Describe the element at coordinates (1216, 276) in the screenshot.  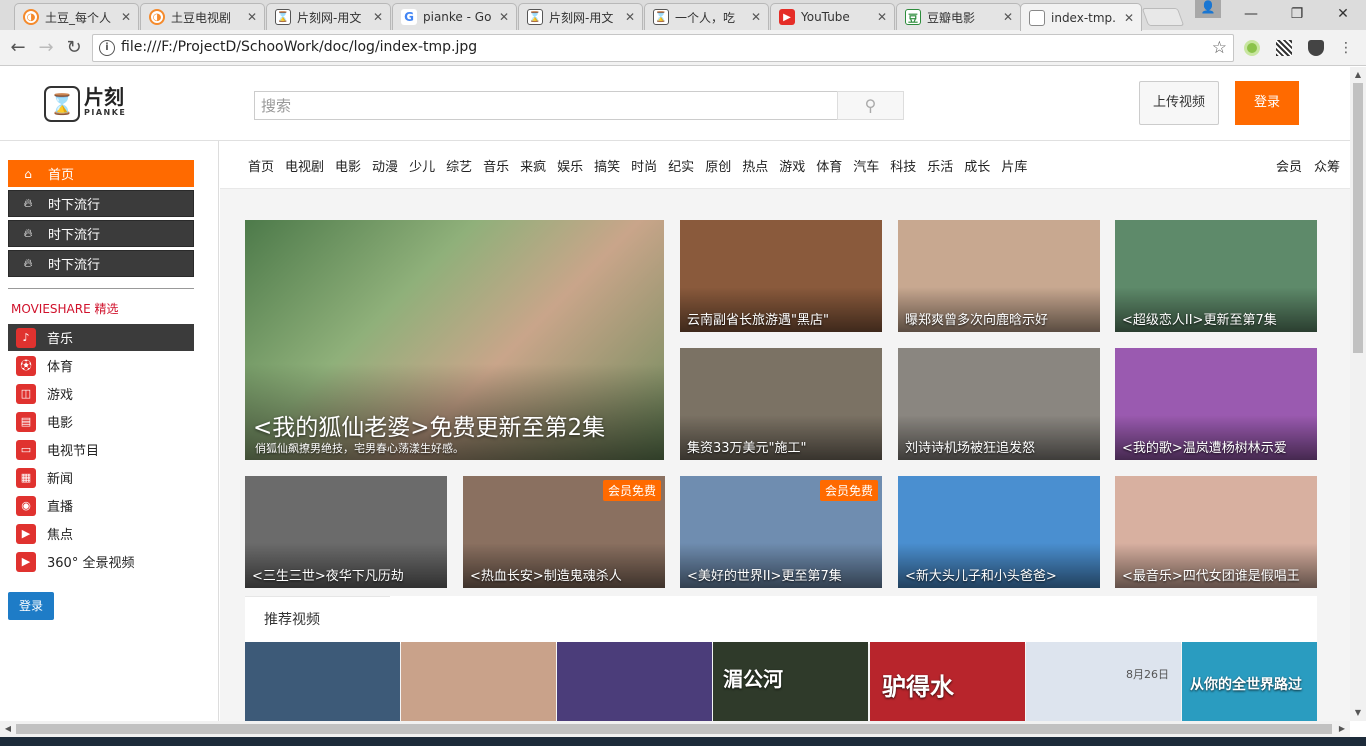
I see `video-tile: <超级恋人II>更新至第7集` at that location.